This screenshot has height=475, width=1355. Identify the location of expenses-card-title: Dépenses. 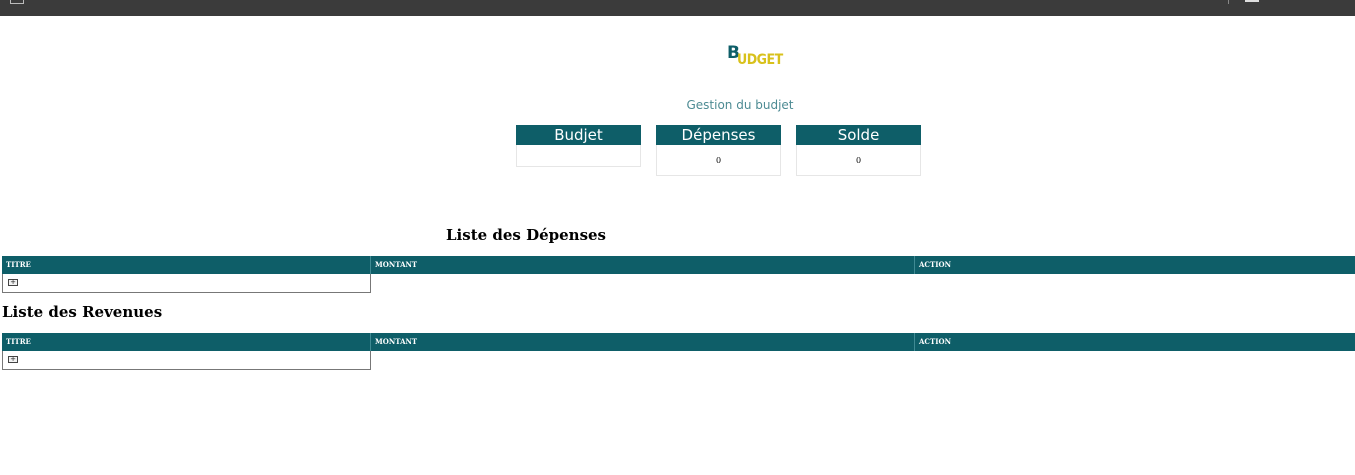
(718, 135).